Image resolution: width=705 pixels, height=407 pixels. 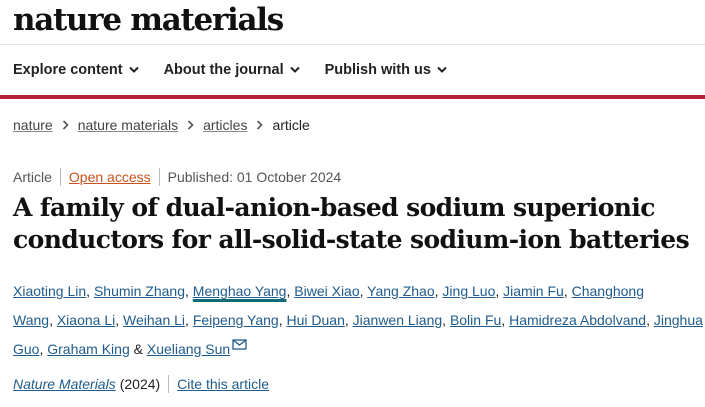 I want to click on nav-publish-with-us: Publish with us, so click(x=386, y=70).